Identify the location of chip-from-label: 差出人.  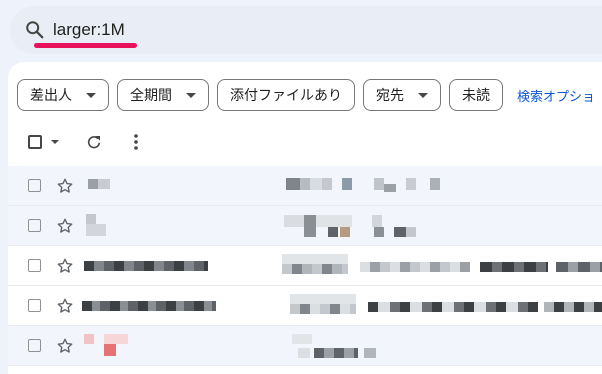
(51, 96).